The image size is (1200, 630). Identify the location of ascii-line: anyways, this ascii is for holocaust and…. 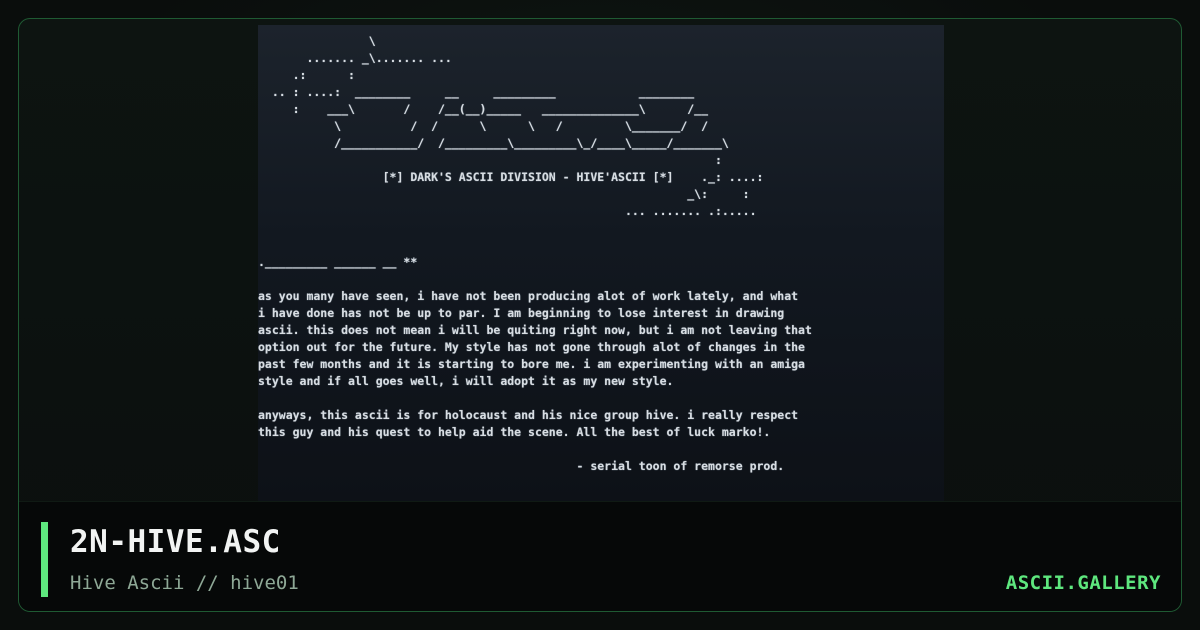
(528, 415).